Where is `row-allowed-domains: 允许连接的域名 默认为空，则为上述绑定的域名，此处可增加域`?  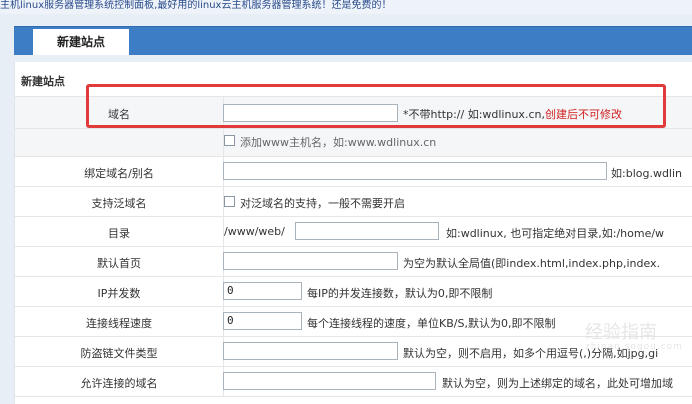
row-allowed-domains: 允许连接的域名 默认为空，则为上述绑定的域名，此处可增加域 is located at coordinates (353, 381).